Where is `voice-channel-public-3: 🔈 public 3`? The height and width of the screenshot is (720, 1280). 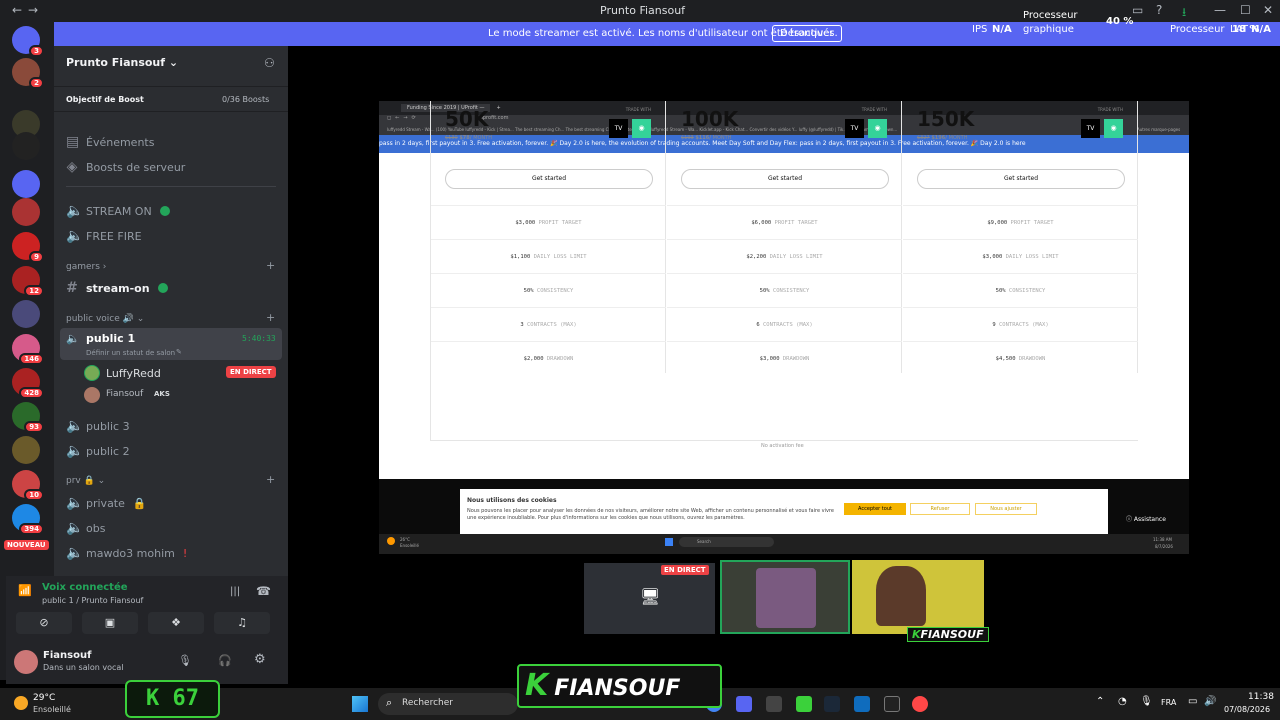
voice-channel-public-3: 🔈 public 3 is located at coordinates (98, 426).